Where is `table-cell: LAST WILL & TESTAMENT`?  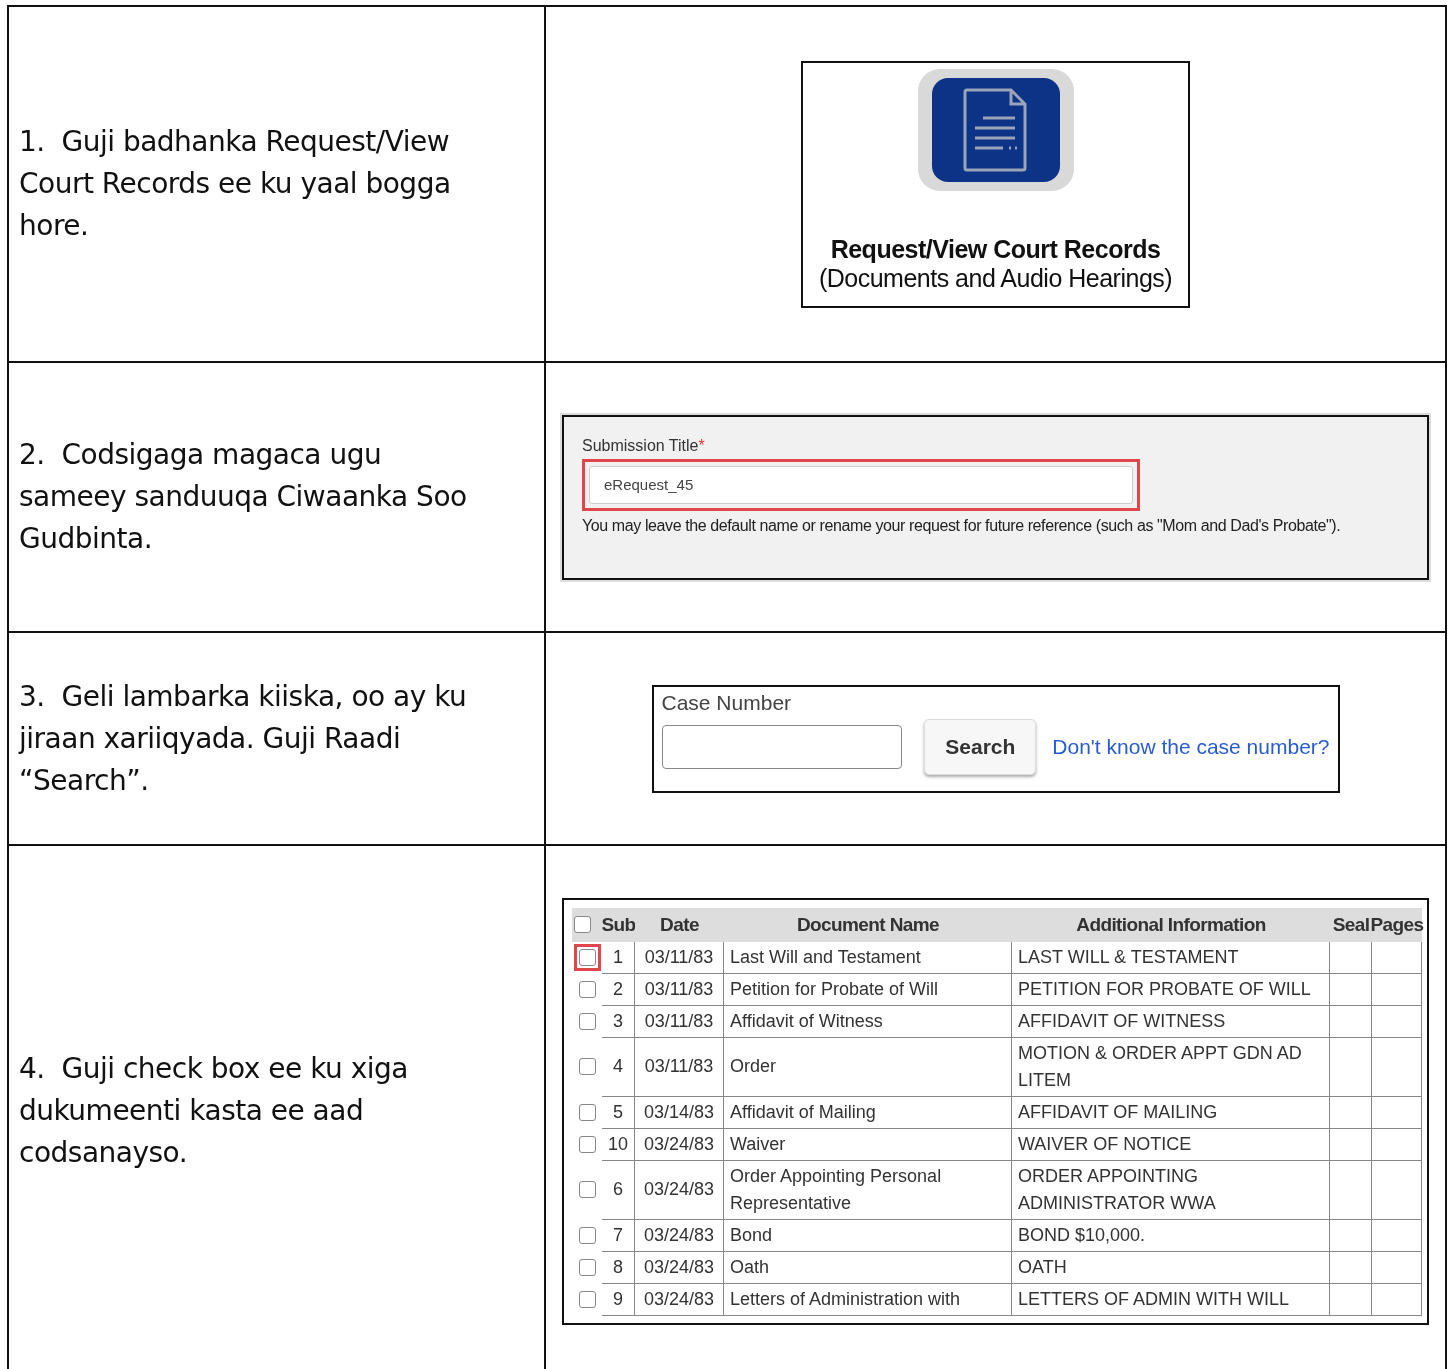
table-cell: LAST WILL & TESTAMENT is located at coordinates (1171, 957).